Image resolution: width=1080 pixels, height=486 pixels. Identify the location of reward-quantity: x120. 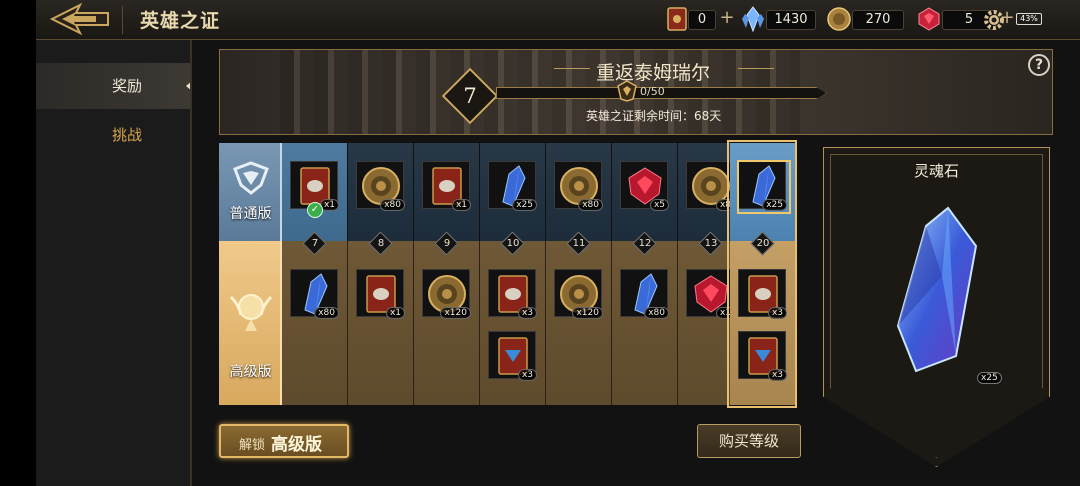
(587, 313).